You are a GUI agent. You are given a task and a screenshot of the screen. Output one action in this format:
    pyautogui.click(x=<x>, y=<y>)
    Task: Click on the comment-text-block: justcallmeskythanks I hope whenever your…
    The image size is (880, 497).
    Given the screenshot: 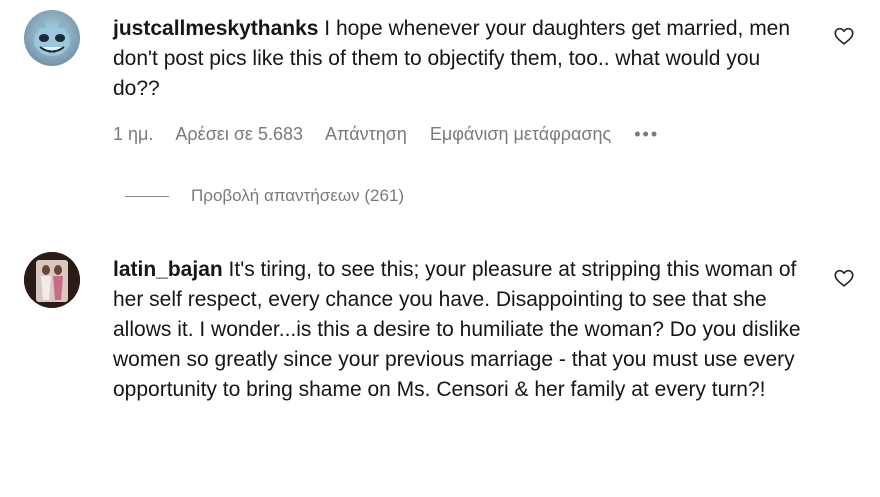 What is the action you would take?
    pyautogui.click(x=458, y=59)
    